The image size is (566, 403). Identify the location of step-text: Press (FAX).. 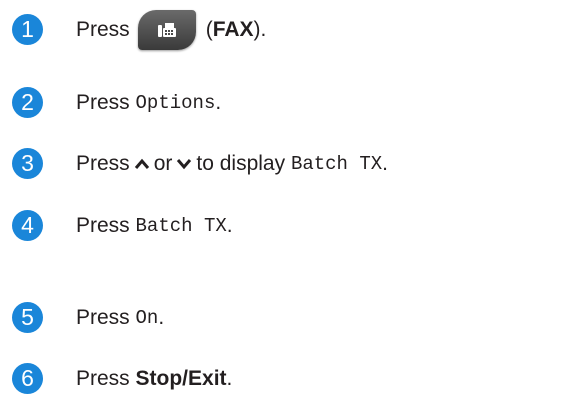
(171, 29).